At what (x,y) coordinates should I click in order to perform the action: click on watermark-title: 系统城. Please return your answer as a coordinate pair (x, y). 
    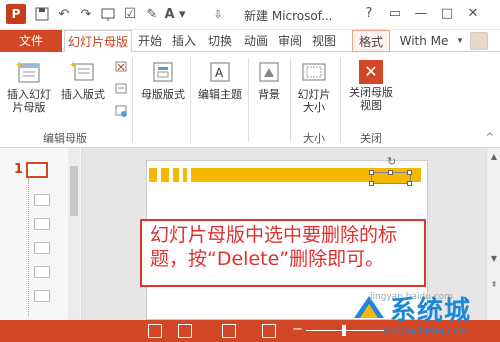
    Looking at the image, I should click on (431, 311).